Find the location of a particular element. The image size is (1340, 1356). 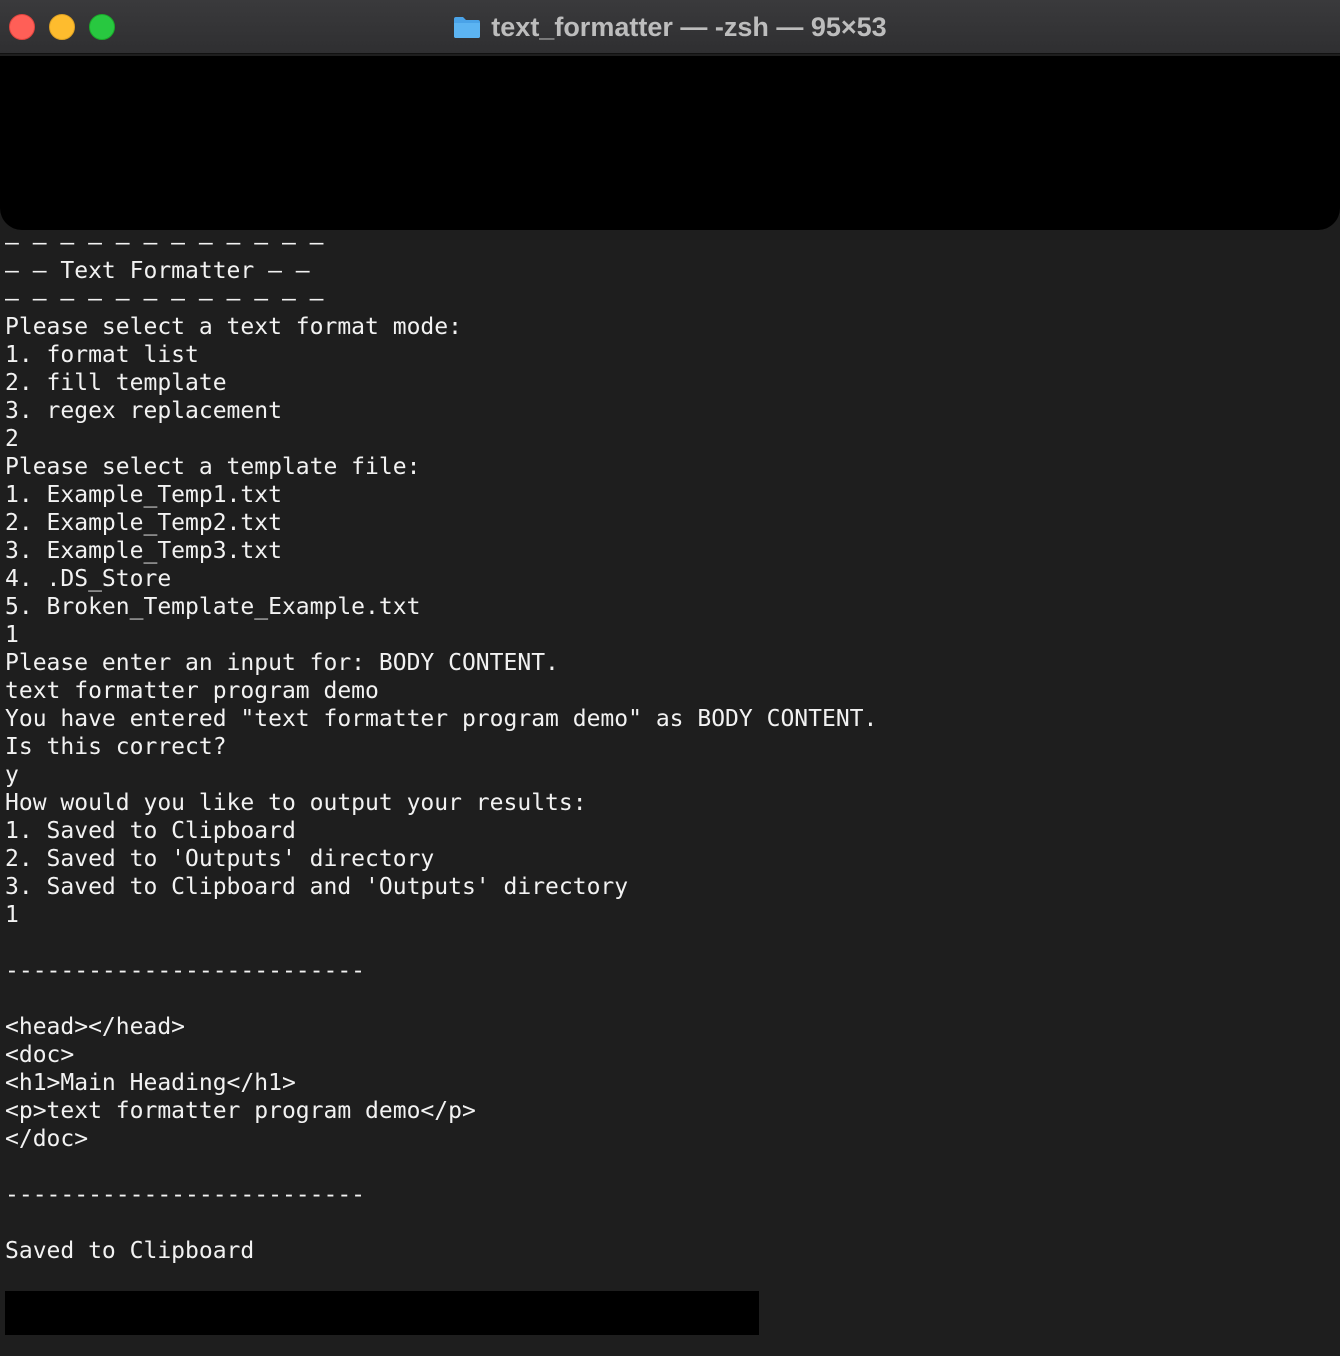

terminal-line: 5. Broken_Template_Example.txt is located at coordinates (213, 607).